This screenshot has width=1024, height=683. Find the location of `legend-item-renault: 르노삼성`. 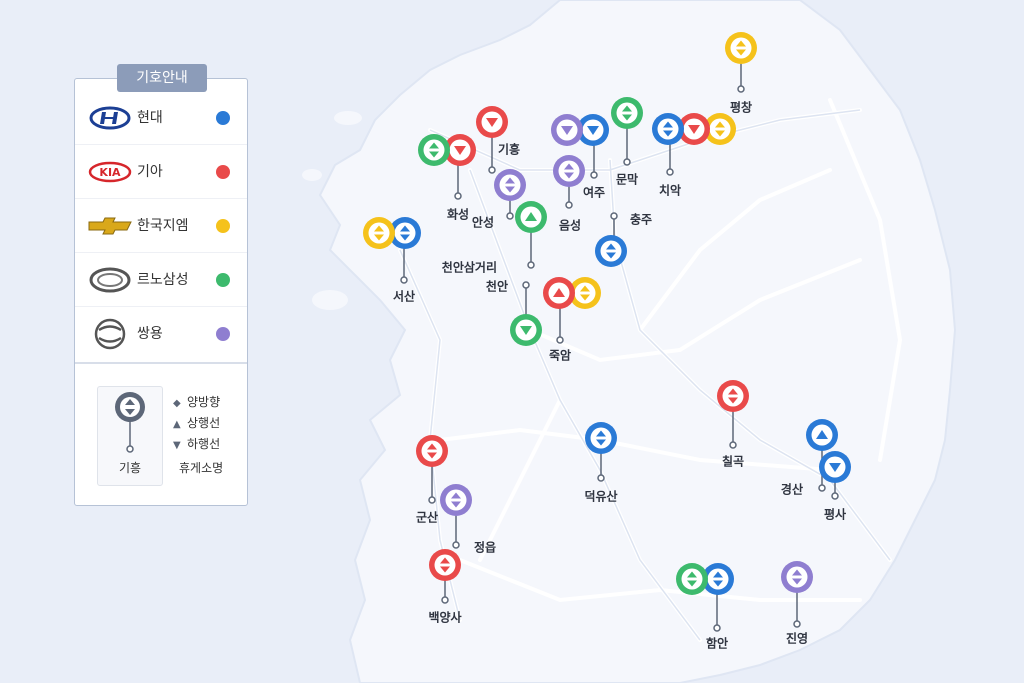

legend-item-renault: 르노삼성 is located at coordinates (161, 280).